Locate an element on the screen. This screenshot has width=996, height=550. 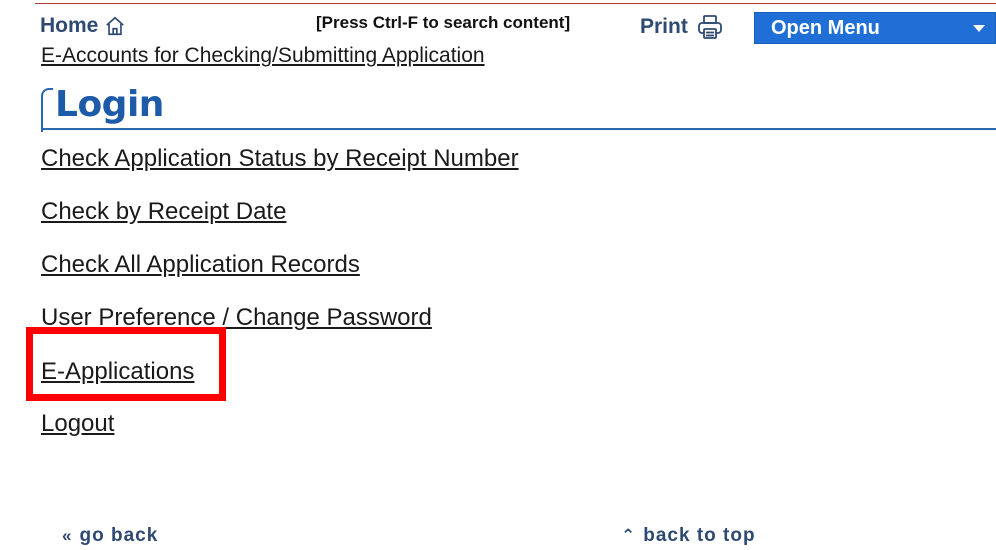
printer-icon is located at coordinates (710, 27).